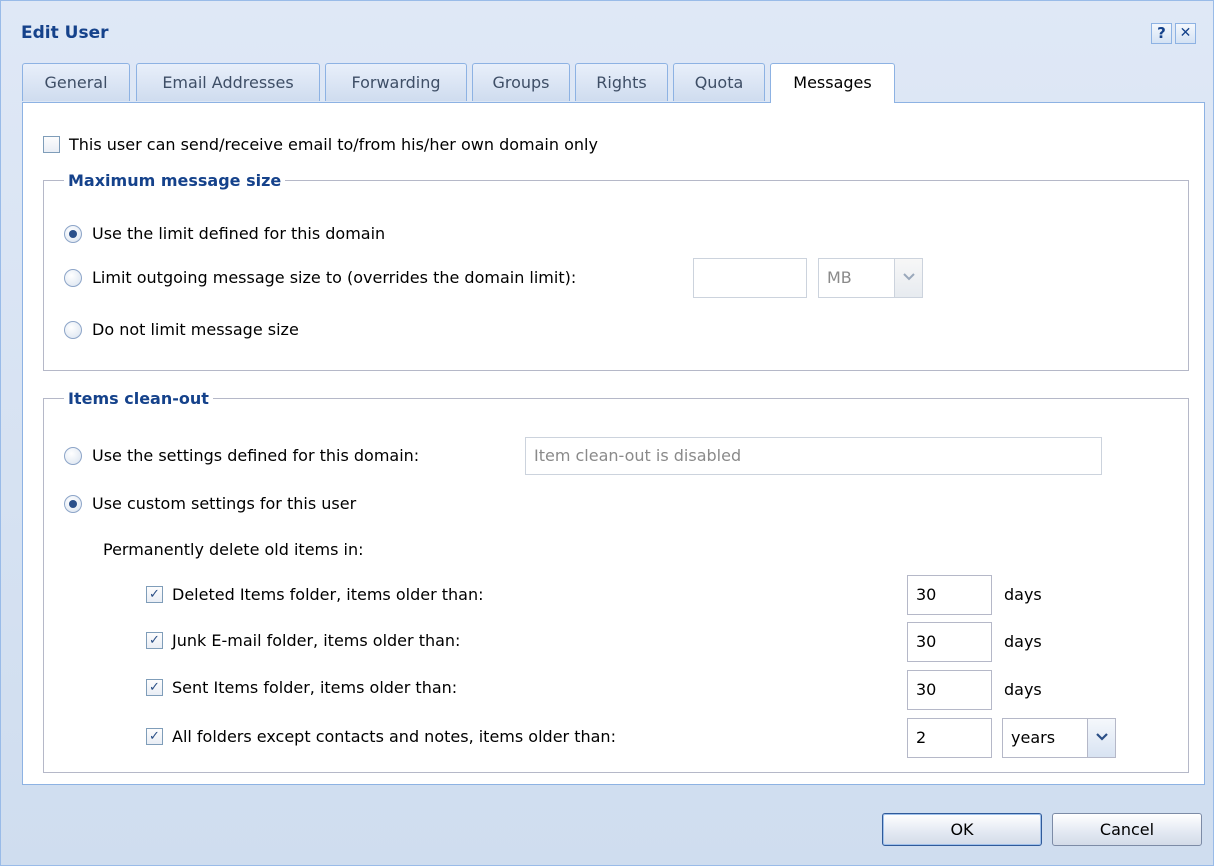  Describe the element at coordinates (621, 82) in the screenshot. I see `tab-rights: Rights` at that location.